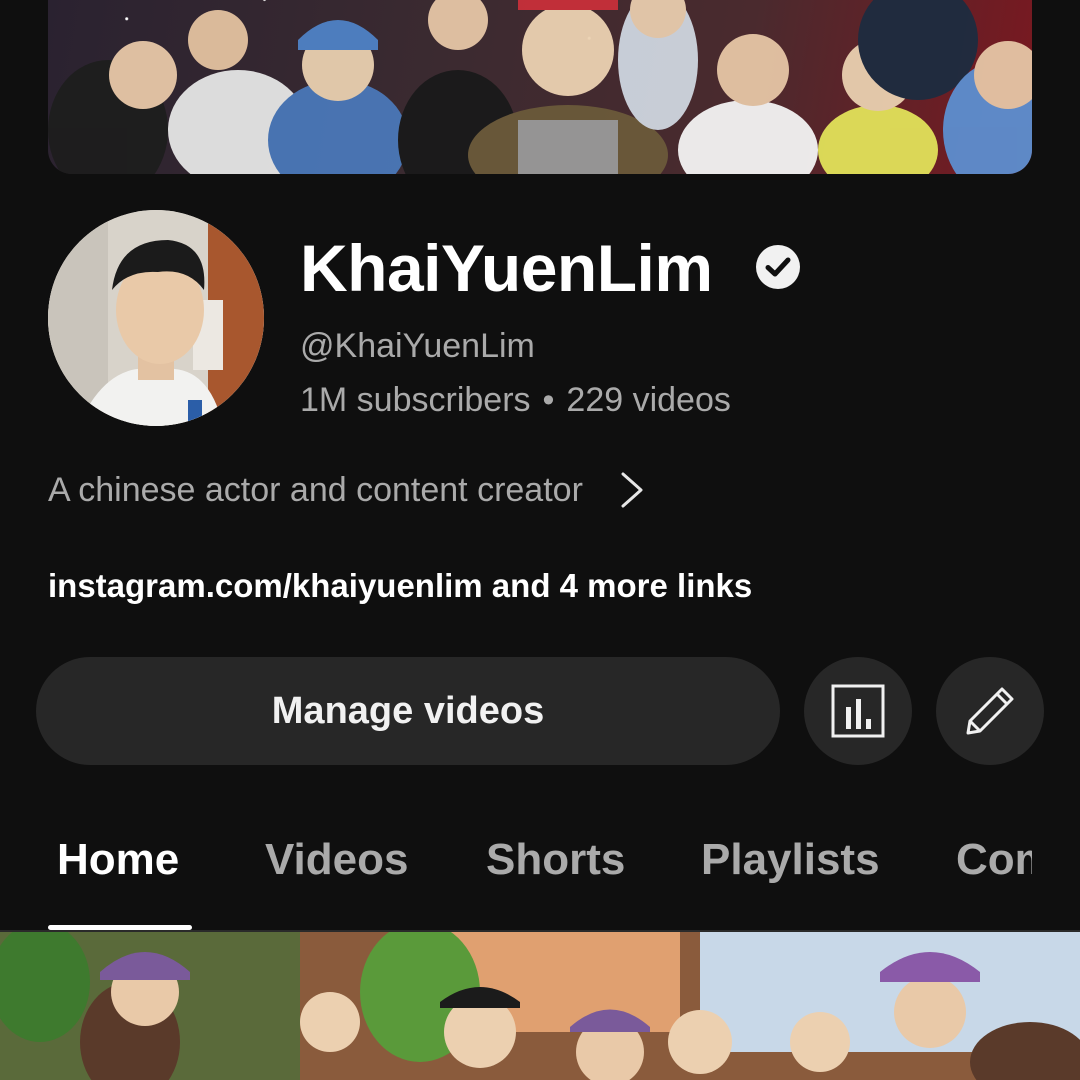 The image size is (1080, 1080). I want to click on video-count: 229 videos, so click(648, 400).